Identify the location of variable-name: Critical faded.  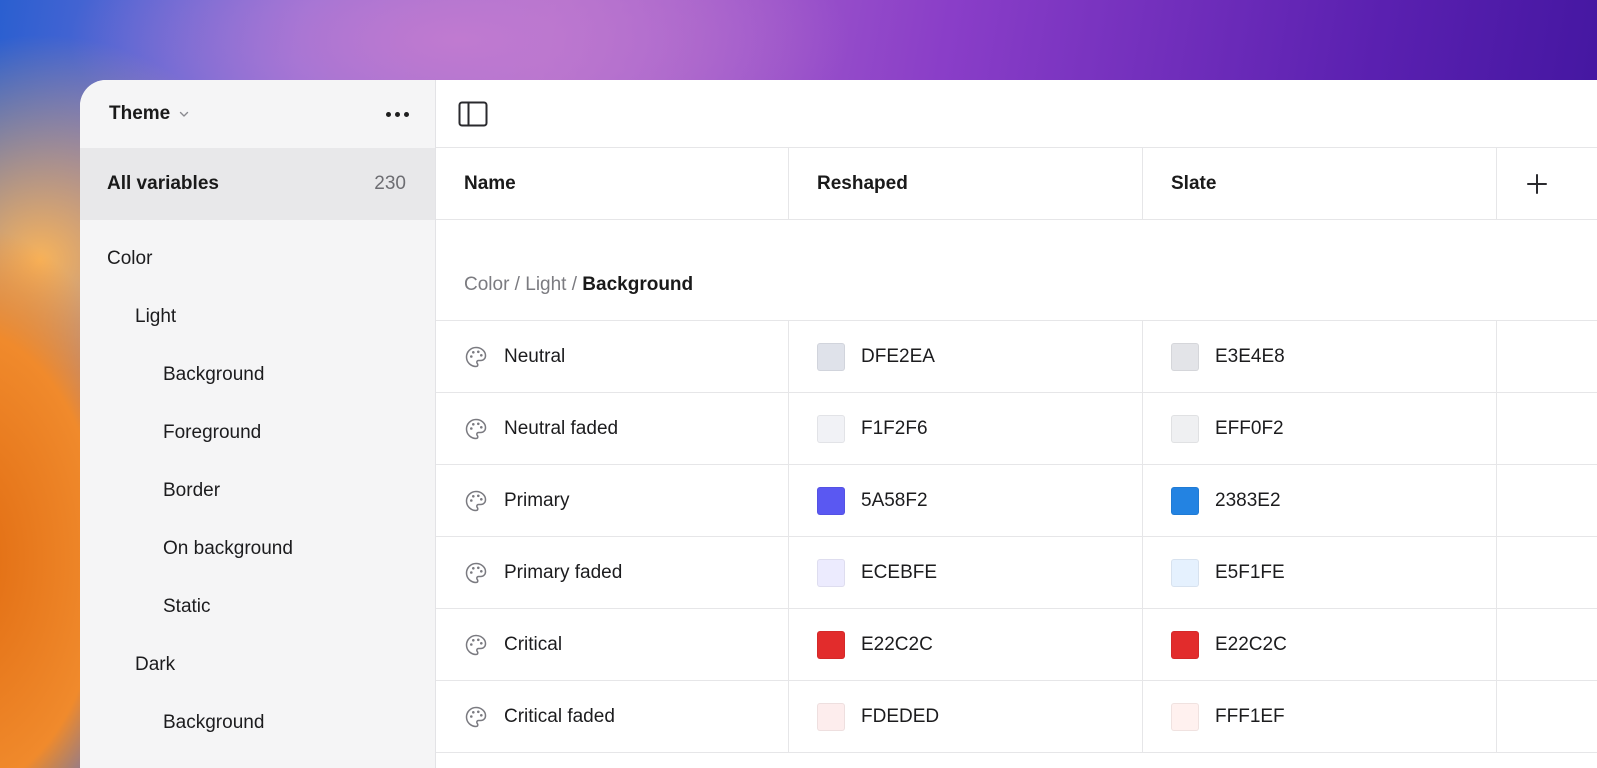
(559, 716).